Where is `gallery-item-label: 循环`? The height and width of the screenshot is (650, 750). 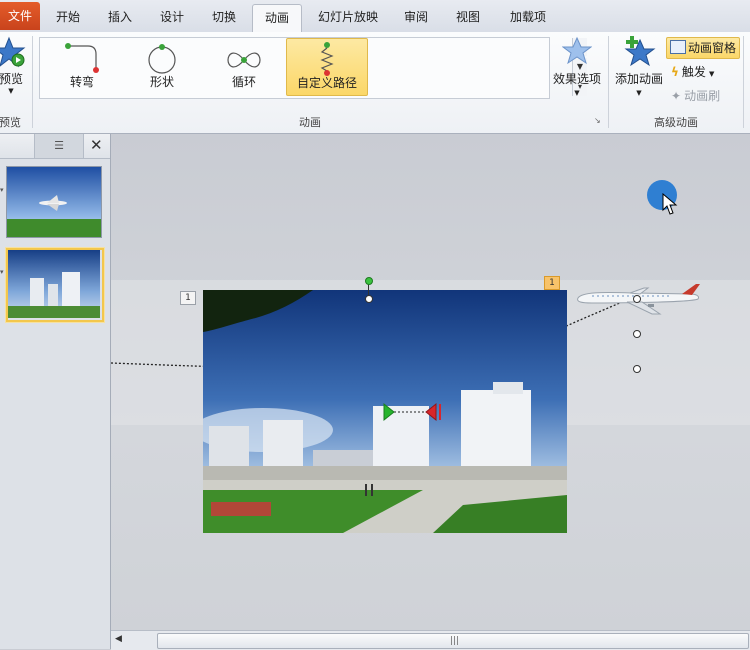 gallery-item-label: 循环 is located at coordinates (243, 82).